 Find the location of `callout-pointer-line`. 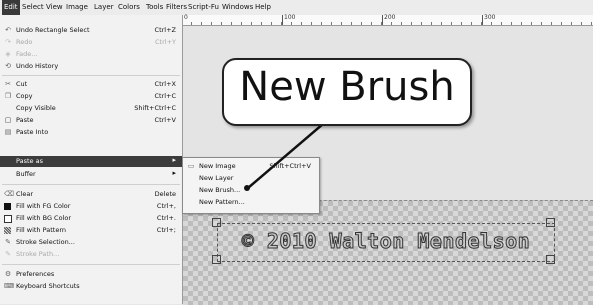

callout-pointer-line is located at coordinates (289, 153).